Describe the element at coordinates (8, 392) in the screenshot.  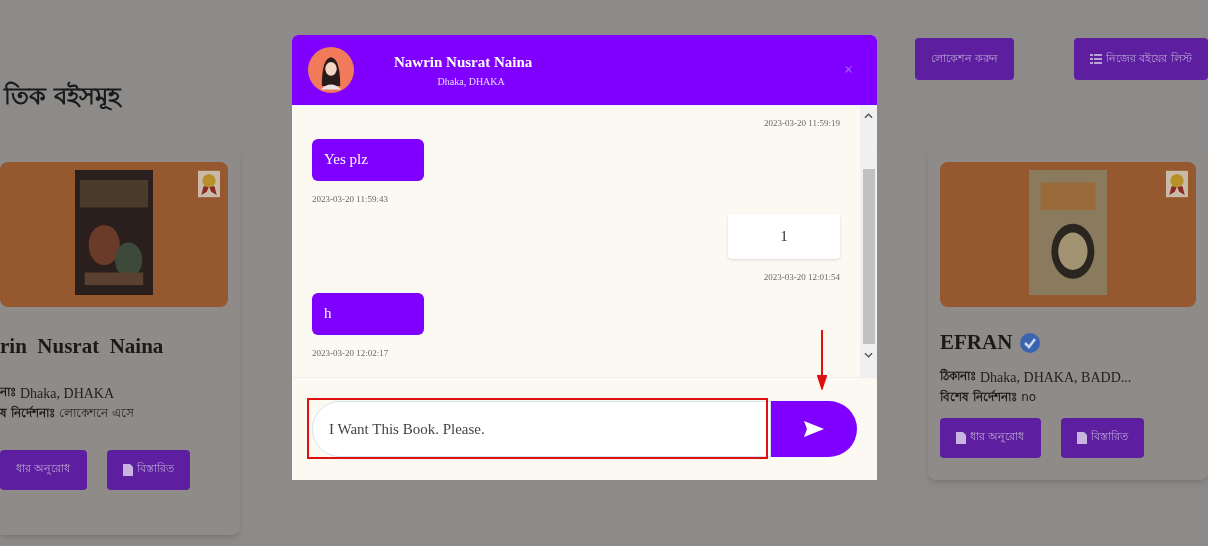
I see `address-label: নাঃ` at that location.